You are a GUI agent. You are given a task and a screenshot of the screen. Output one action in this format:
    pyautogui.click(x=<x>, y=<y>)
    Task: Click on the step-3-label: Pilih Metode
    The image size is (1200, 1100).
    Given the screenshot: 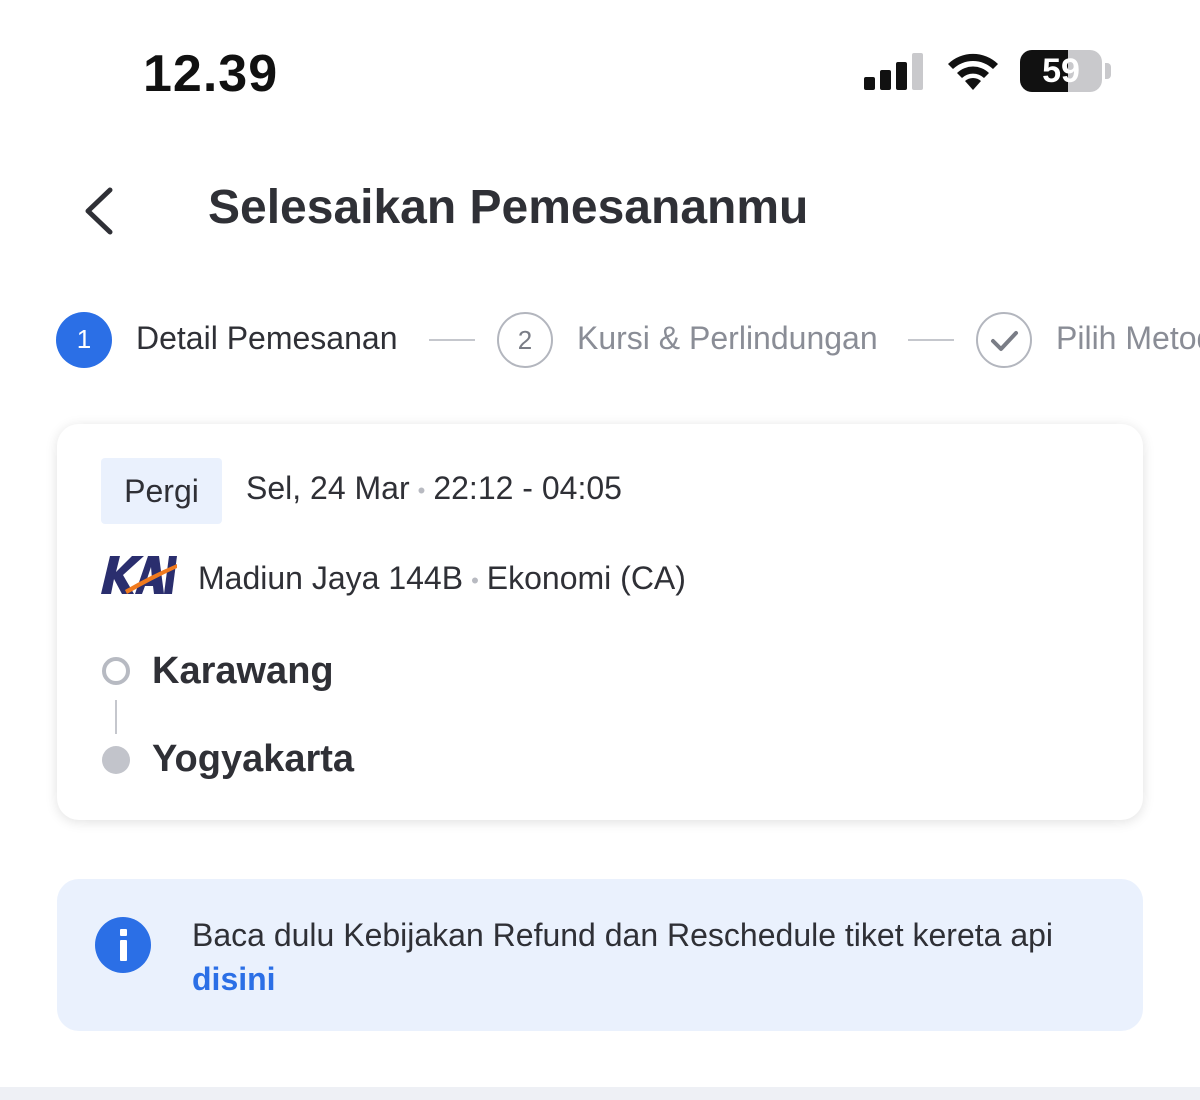 What is the action you would take?
    pyautogui.click(x=1128, y=338)
    